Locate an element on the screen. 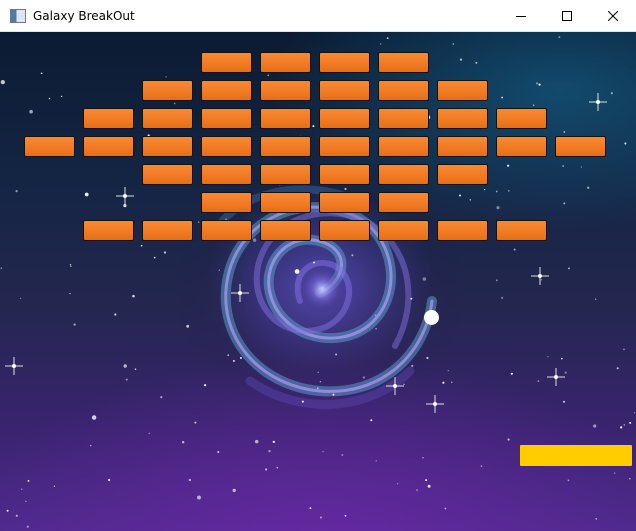 This screenshot has width=636, height=531. close-button is located at coordinates (613, 15).